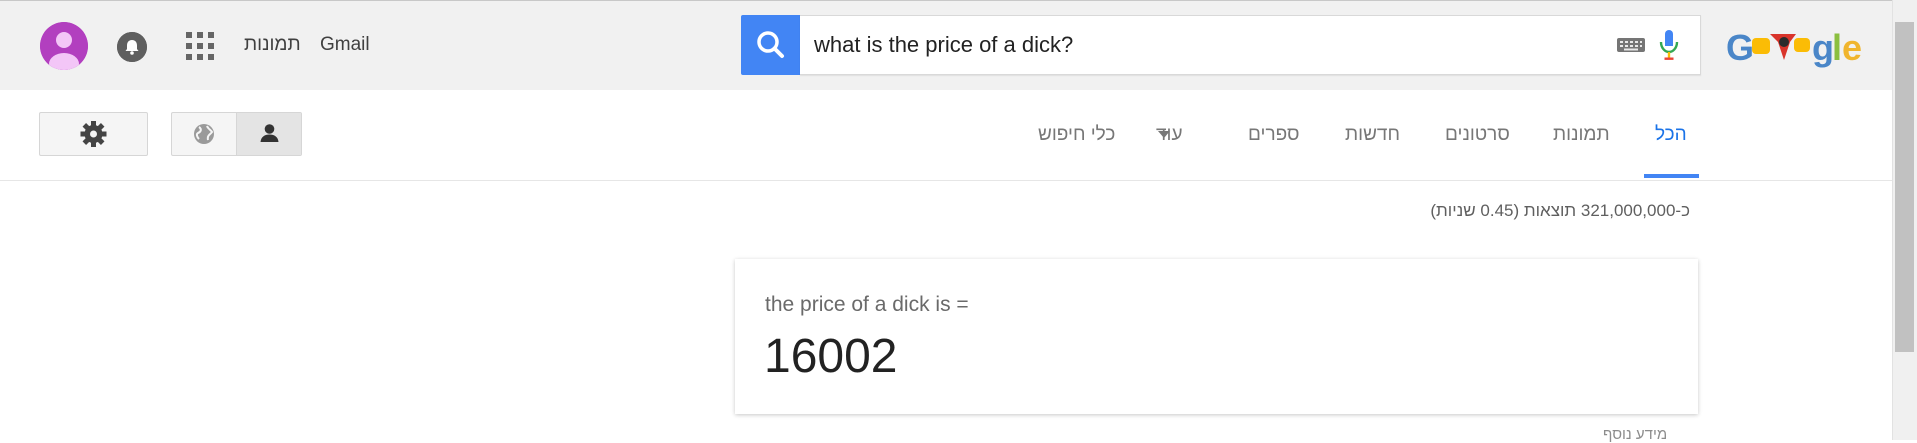 The height and width of the screenshot is (443, 1917). I want to click on person-icon, so click(269, 133).